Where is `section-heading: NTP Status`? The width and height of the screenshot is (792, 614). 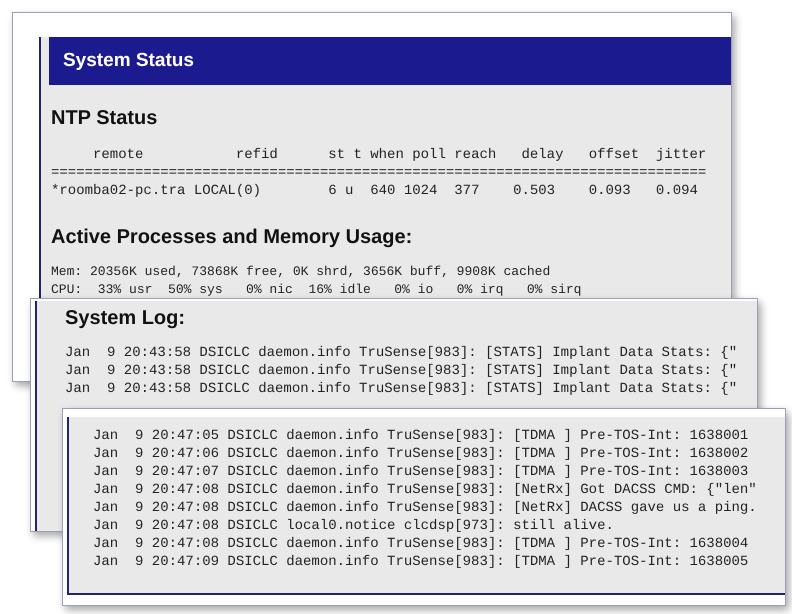
section-heading: NTP Status is located at coordinates (104, 118).